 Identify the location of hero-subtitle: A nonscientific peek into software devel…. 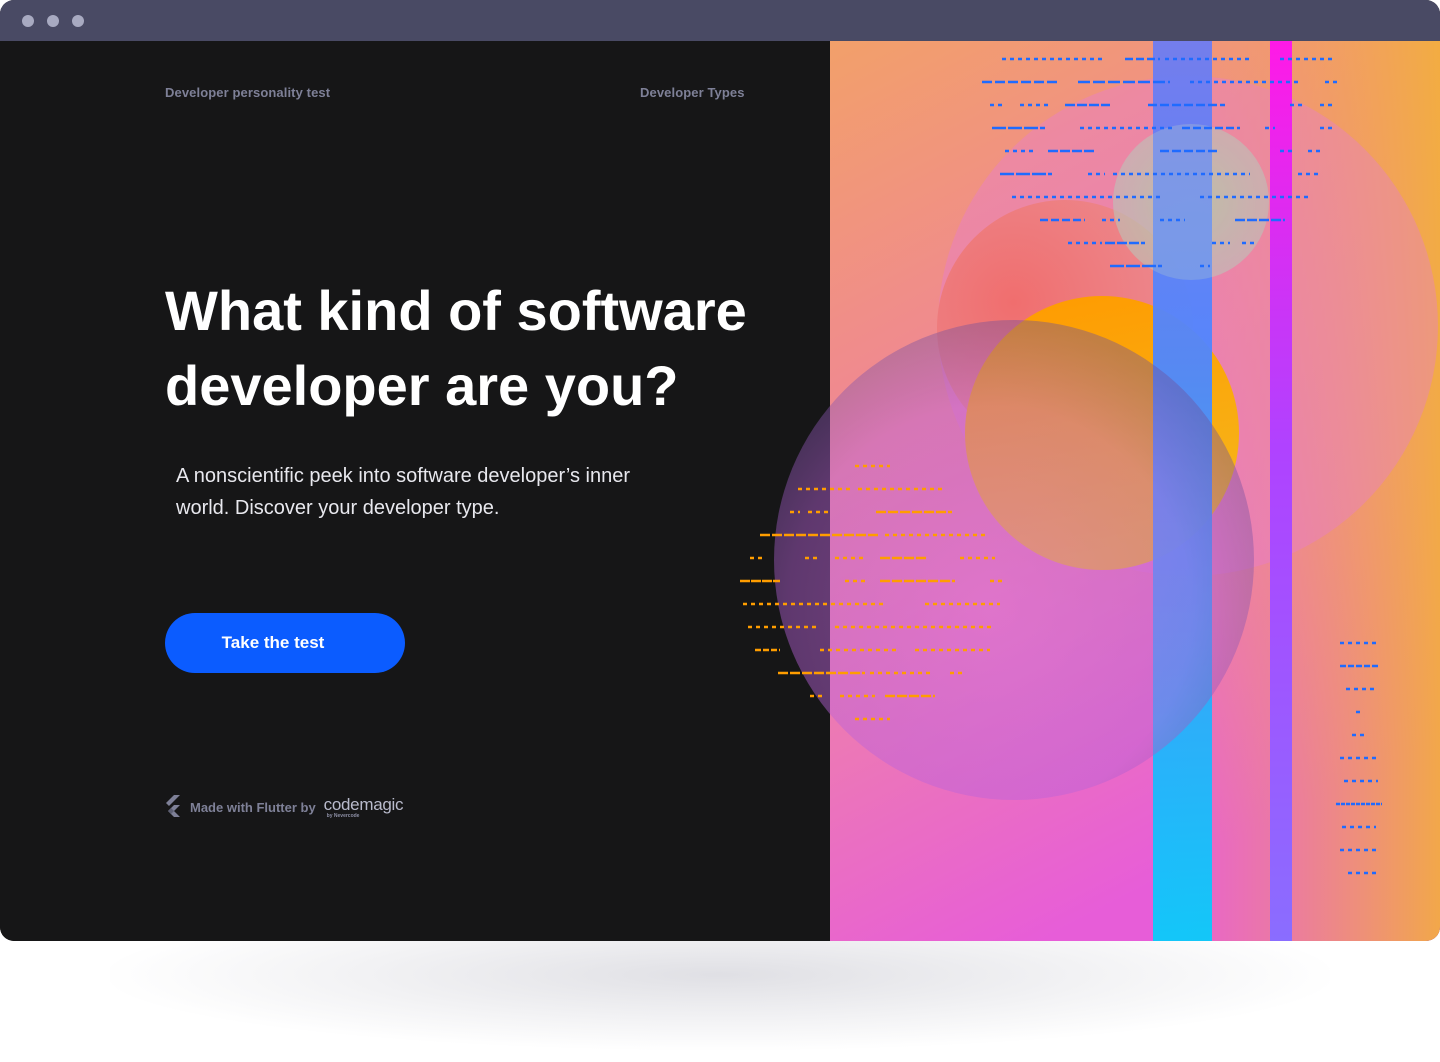
(403, 492).